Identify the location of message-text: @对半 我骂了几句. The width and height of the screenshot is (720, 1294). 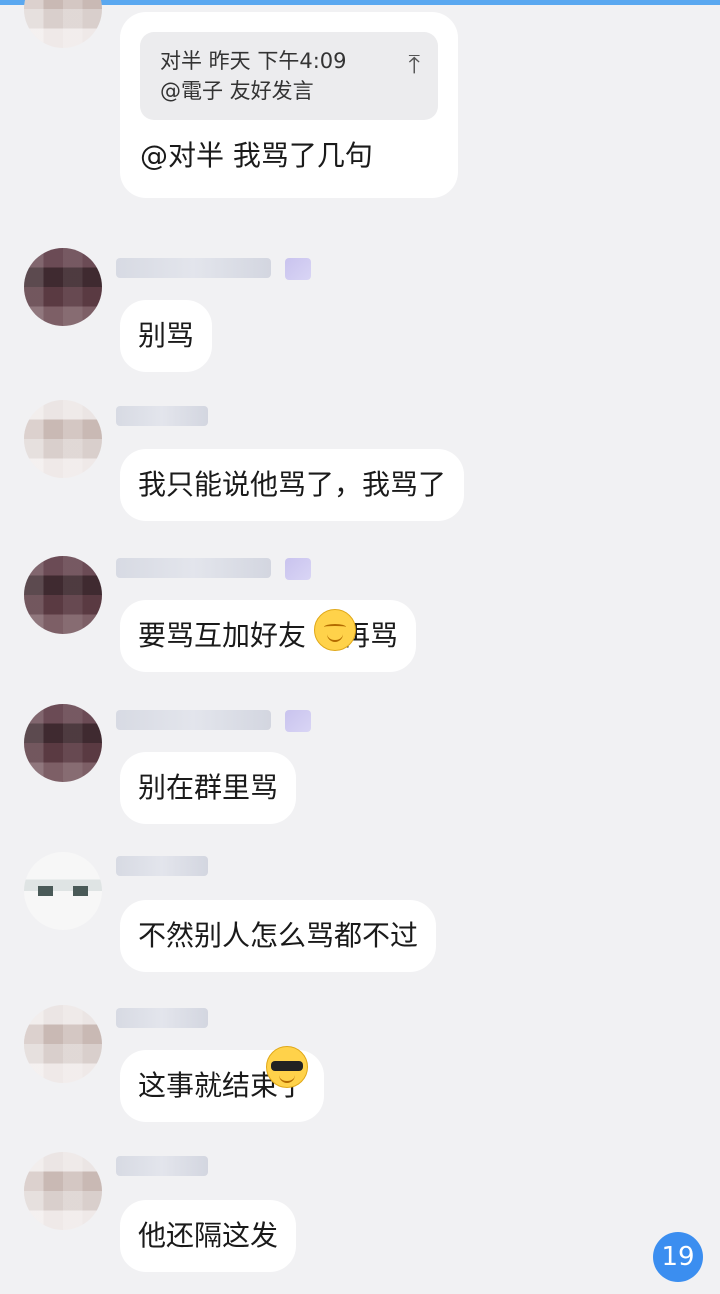
(256, 155).